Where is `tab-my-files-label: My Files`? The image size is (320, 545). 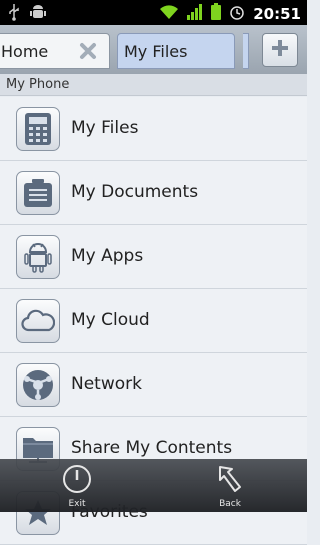
tab-my-files-label: My Files is located at coordinates (156, 51).